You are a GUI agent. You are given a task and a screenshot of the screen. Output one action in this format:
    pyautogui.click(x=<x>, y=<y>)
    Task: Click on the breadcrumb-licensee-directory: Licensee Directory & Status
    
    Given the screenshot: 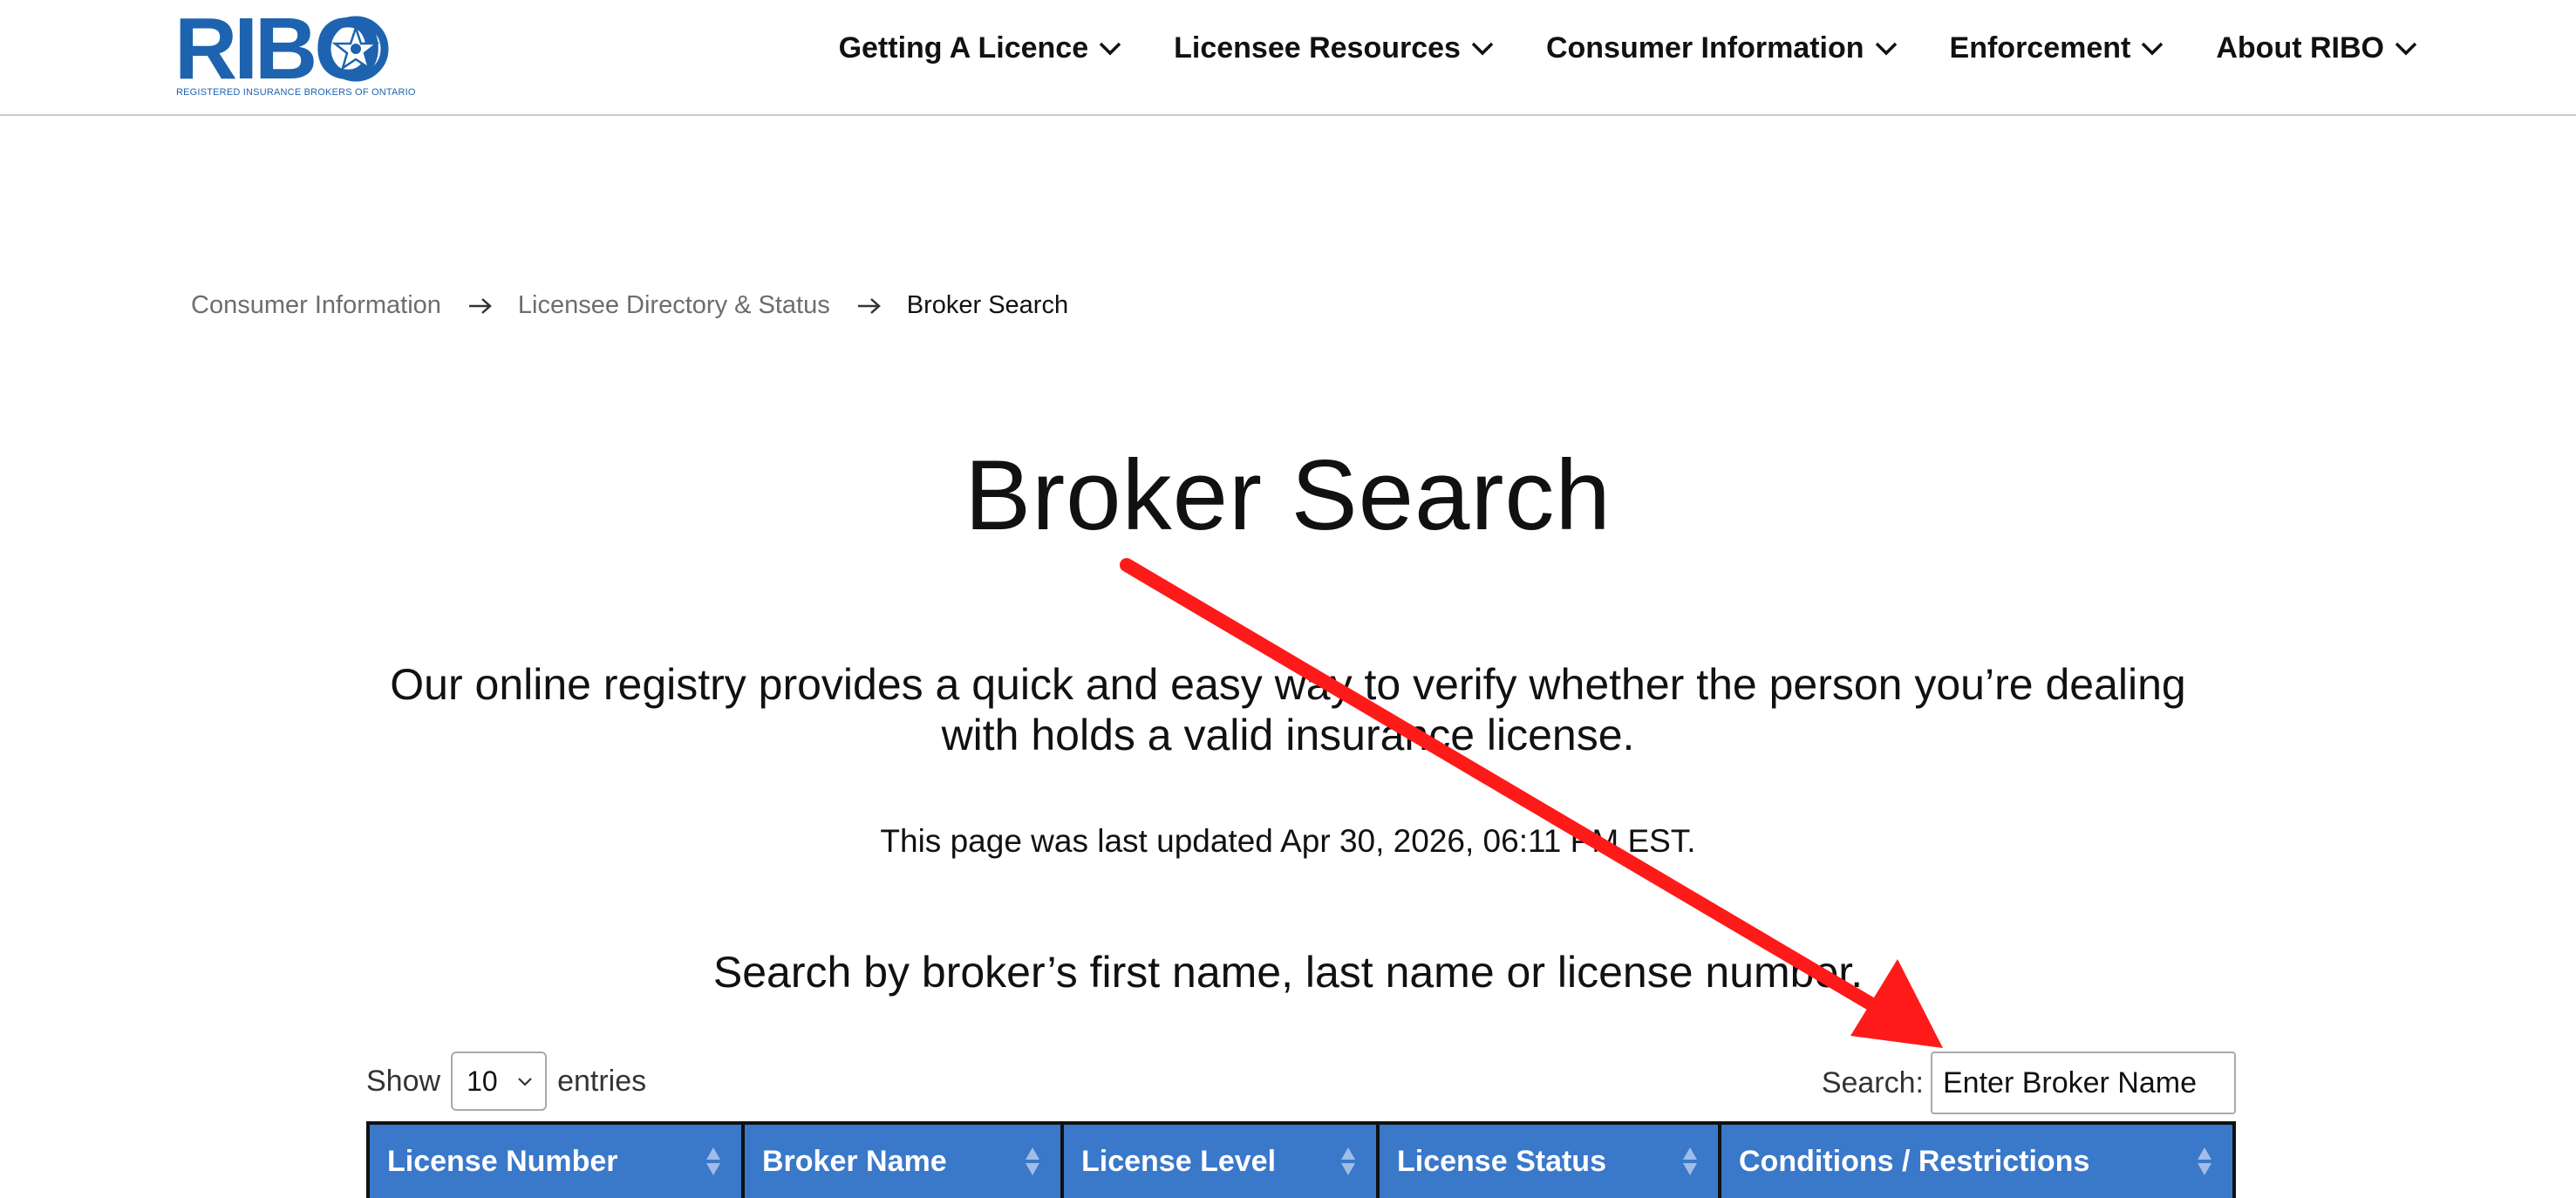 What is the action you would take?
    pyautogui.click(x=674, y=306)
    